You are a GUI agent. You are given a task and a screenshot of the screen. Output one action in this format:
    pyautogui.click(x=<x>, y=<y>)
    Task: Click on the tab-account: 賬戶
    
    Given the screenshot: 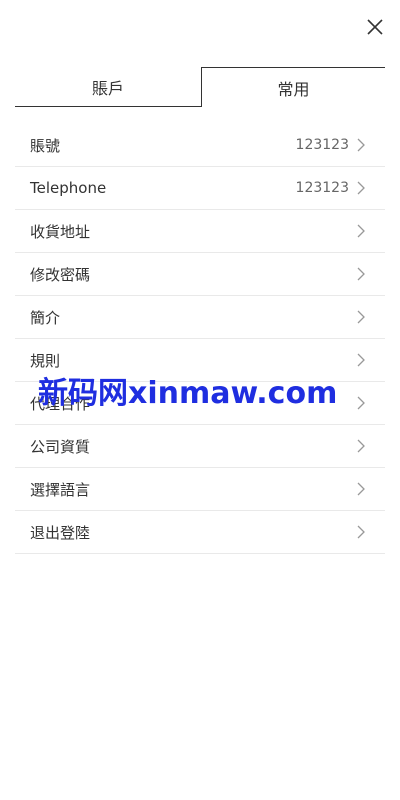 What is the action you would take?
    pyautogui.click(x=108, y=87)
    